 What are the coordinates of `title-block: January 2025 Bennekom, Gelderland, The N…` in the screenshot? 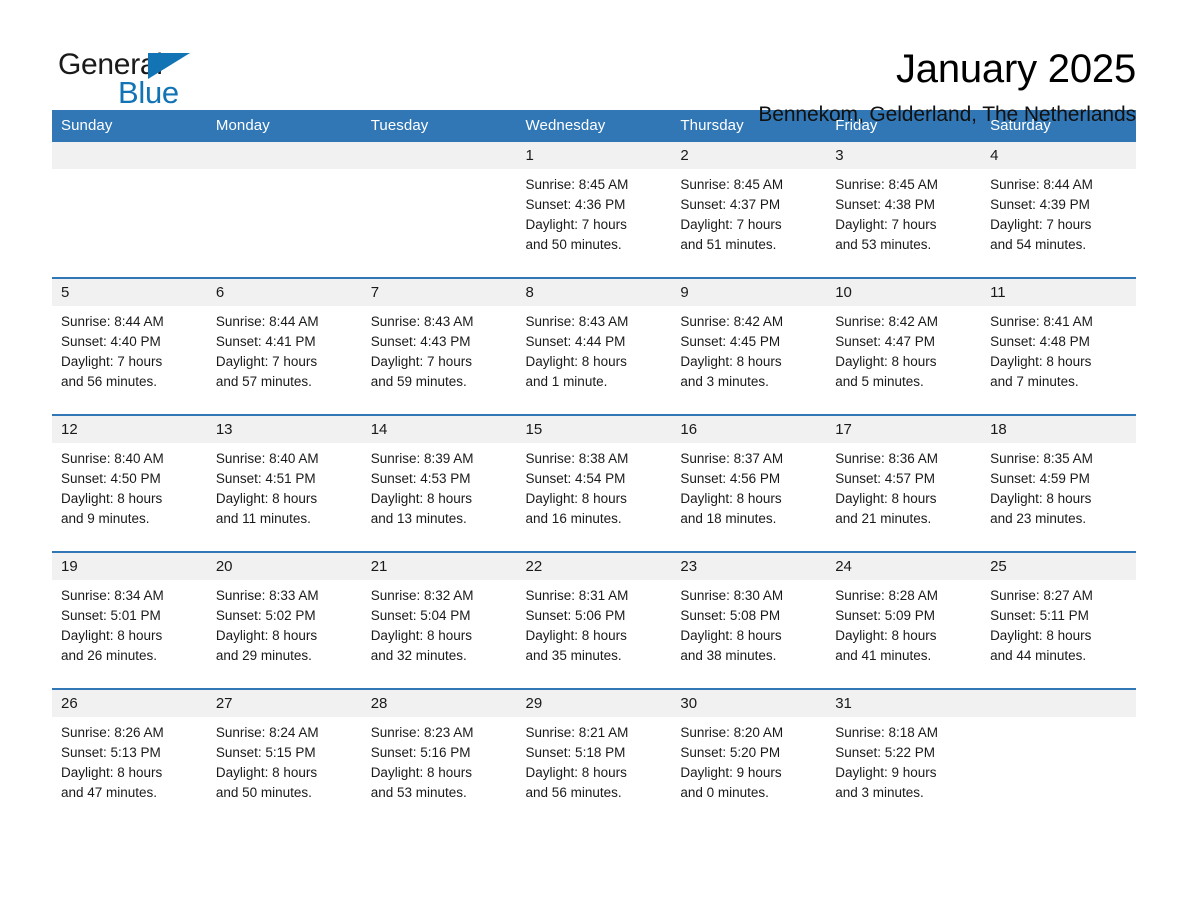 It's located at (679, 87).